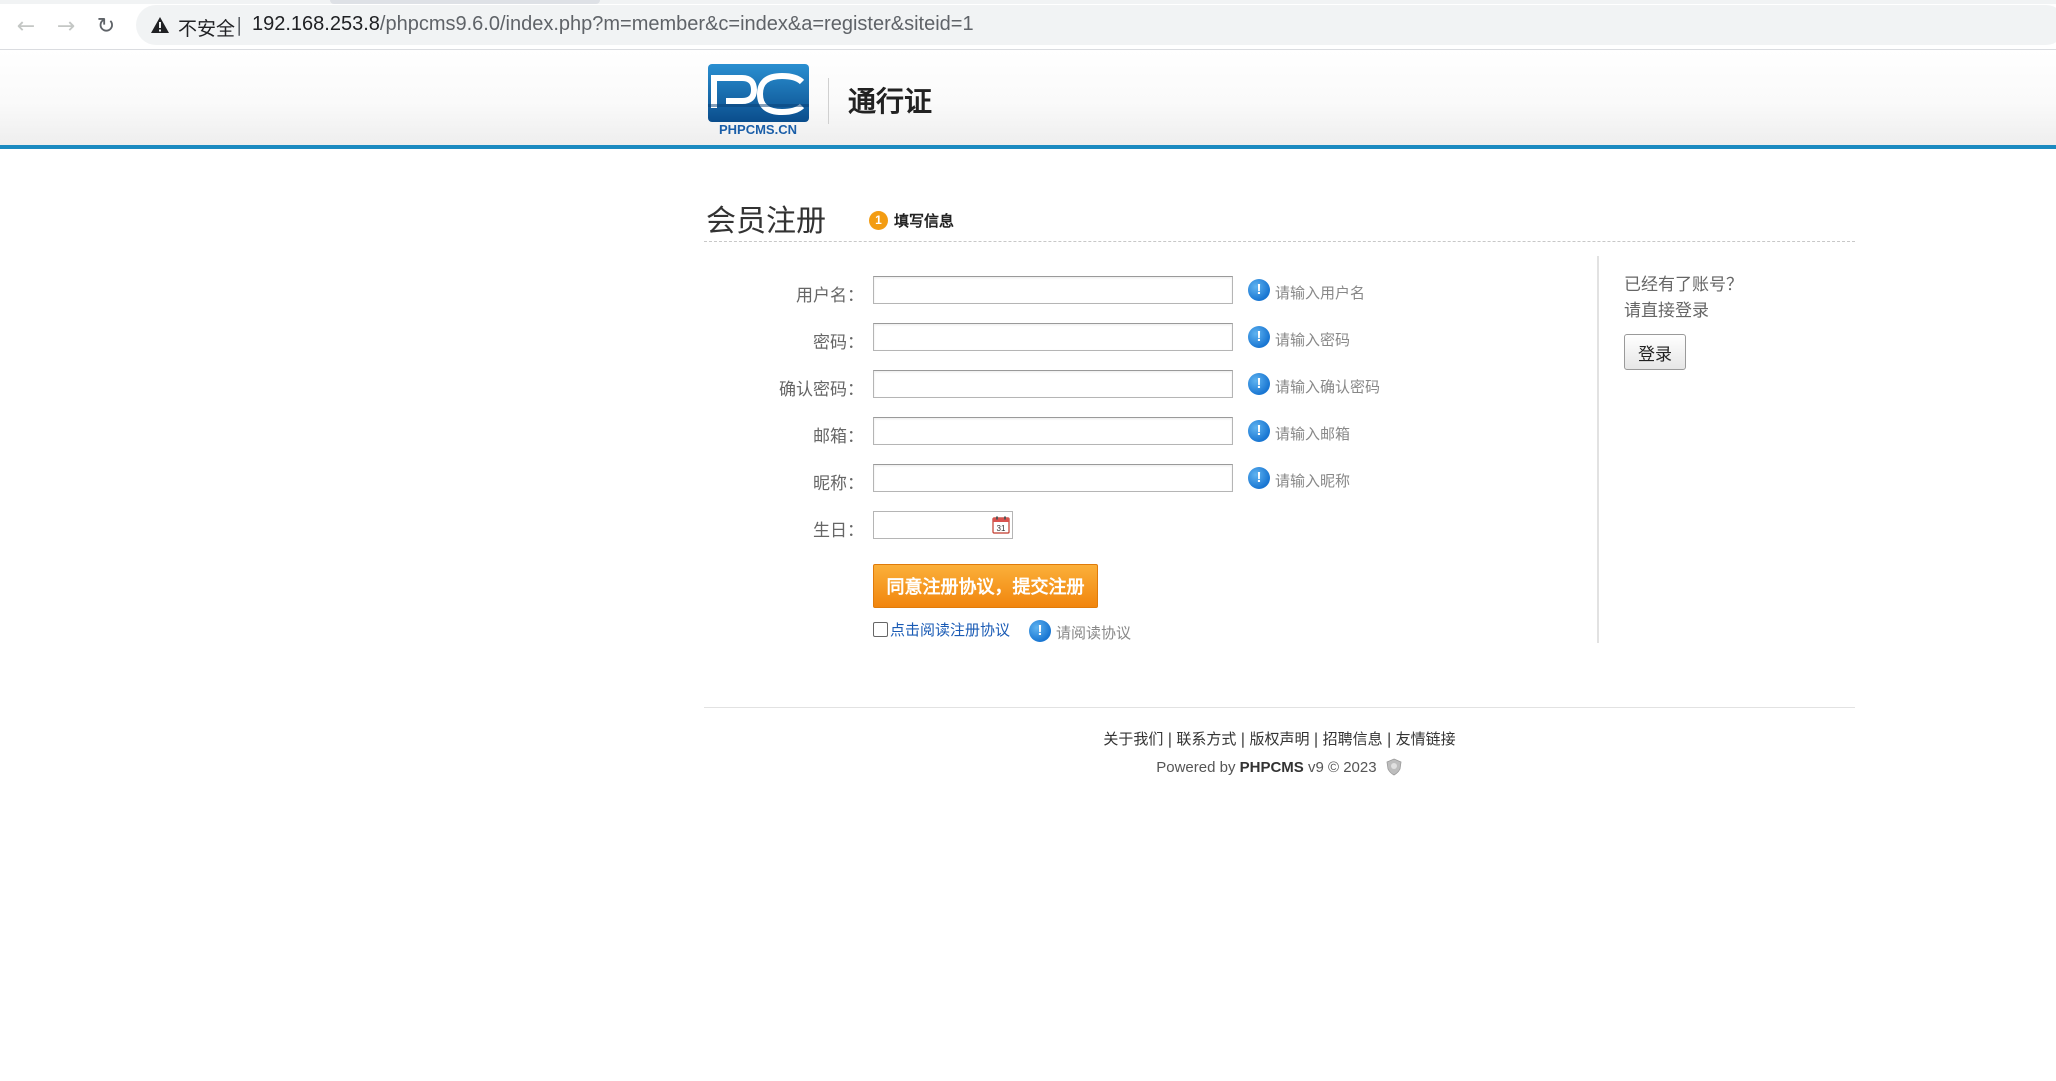 This screenshot has height=1081, width=2056. What do you see at coordinates (1313, 481) in the screenshot?
I see `nickname-hint: 请输入昵称` at bounding box center [1313, 481].